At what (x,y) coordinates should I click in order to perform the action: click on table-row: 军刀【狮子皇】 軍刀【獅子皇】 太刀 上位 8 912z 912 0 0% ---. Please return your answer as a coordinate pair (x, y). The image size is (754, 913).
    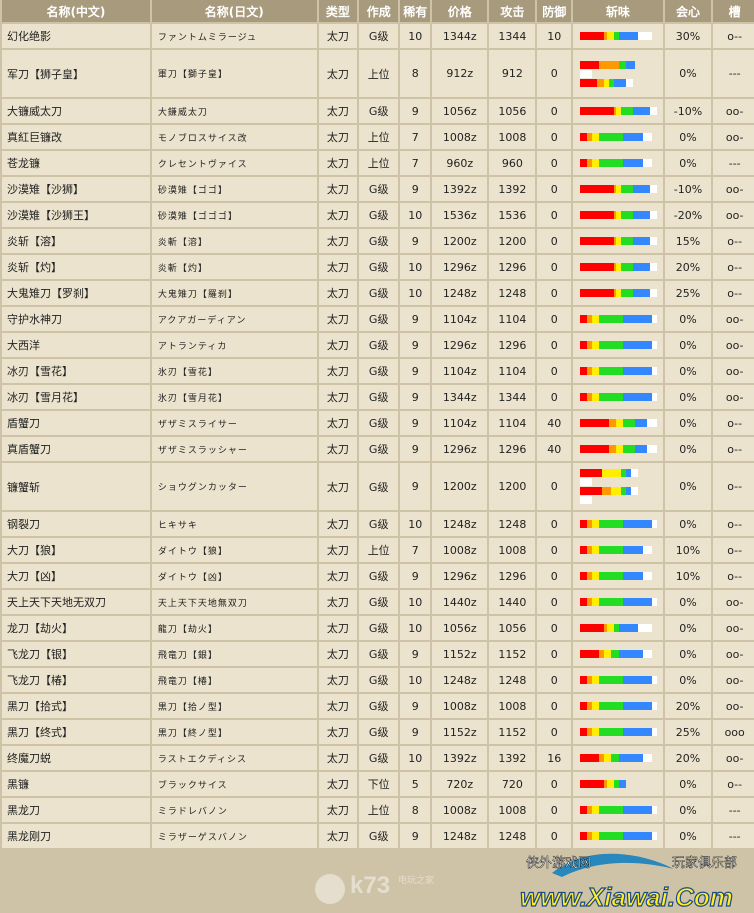
    Looking at the image, I should click on (378, 73).